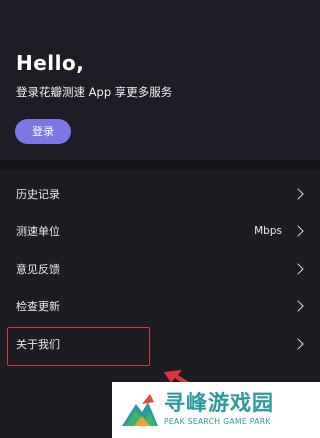 The image size is (320, 438). I want to click on section-divider, so click(160, 165).